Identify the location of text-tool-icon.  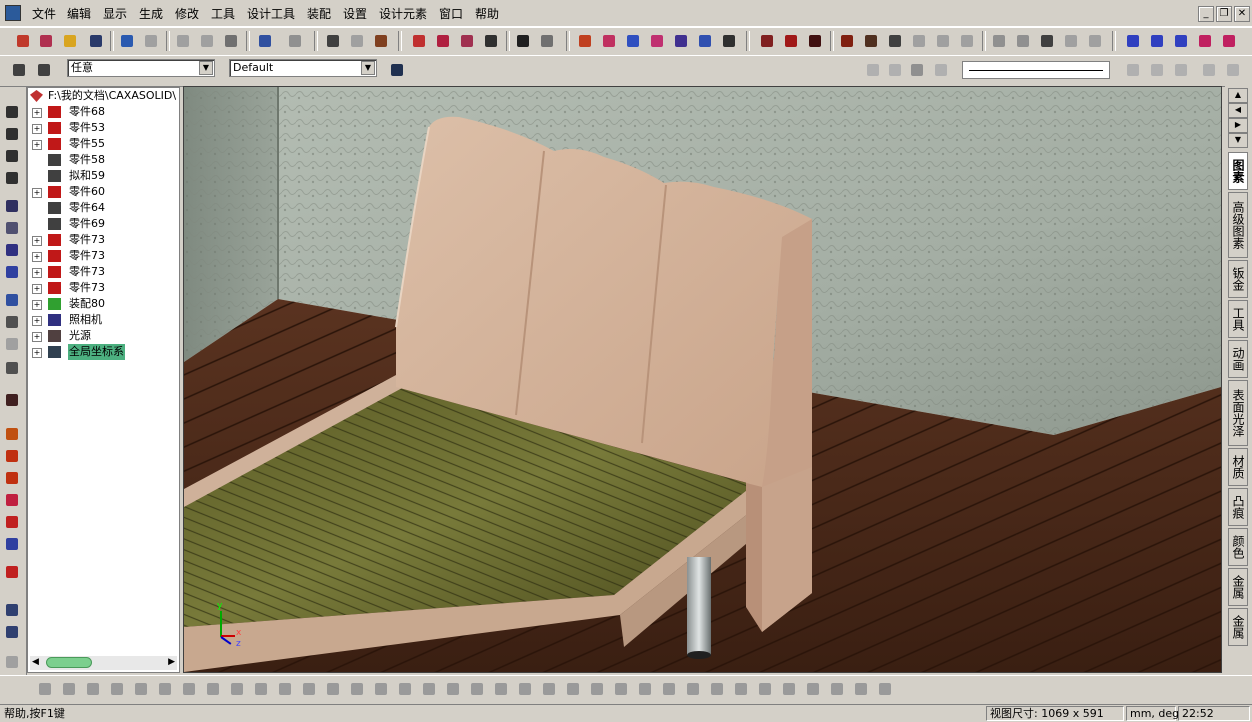
(12, 572).